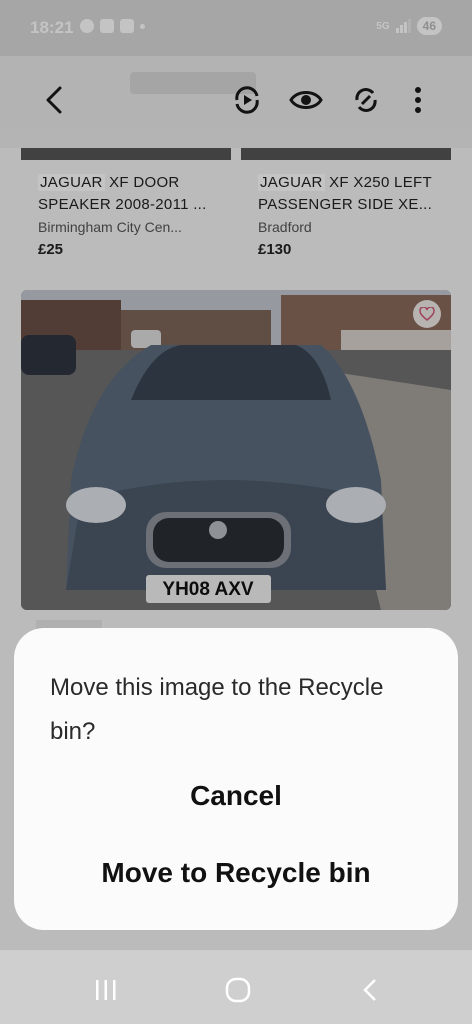 The width and height of the screenshot is (472, 1024). I want to click on home-button, so click(238, 990).